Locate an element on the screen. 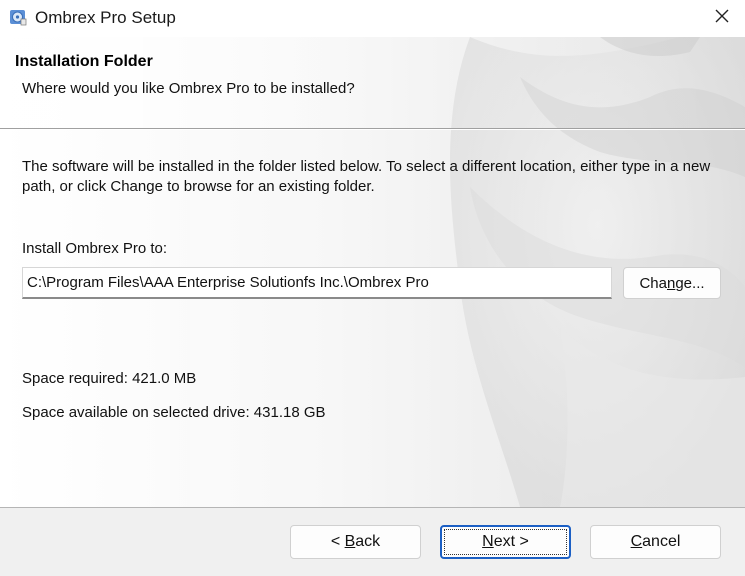 The image size is (745, 576). back-label-suffix: ack is located at coordinates (368, 541).